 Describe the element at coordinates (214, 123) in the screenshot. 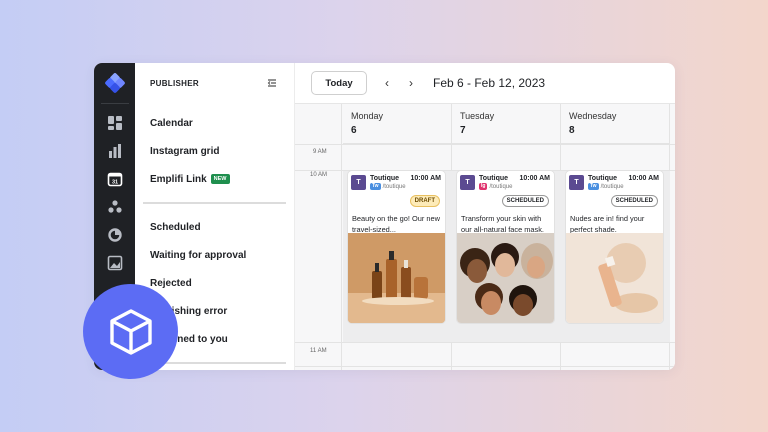

I see `sidebar-item-calendar: Calendar` at that location.